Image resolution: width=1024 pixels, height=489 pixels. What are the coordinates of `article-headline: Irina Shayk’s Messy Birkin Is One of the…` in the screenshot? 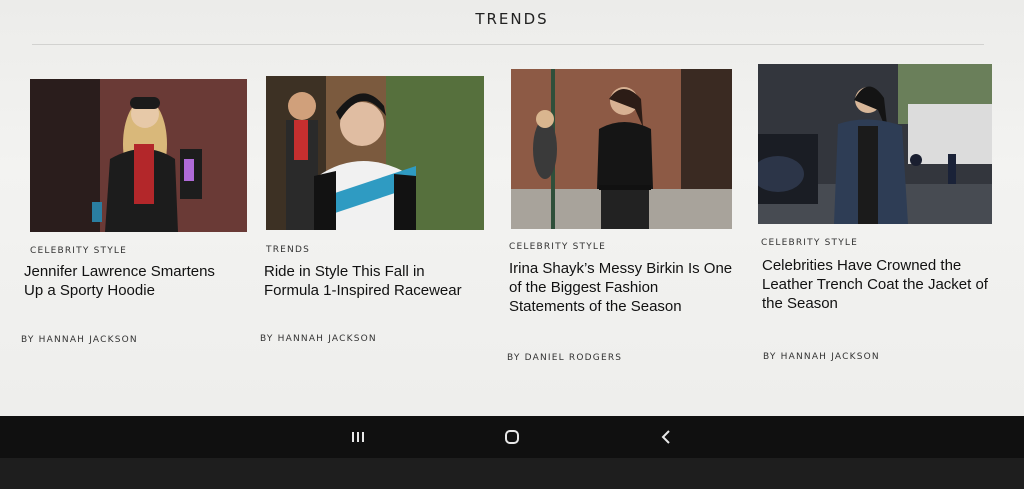 It's located at (621, 287).